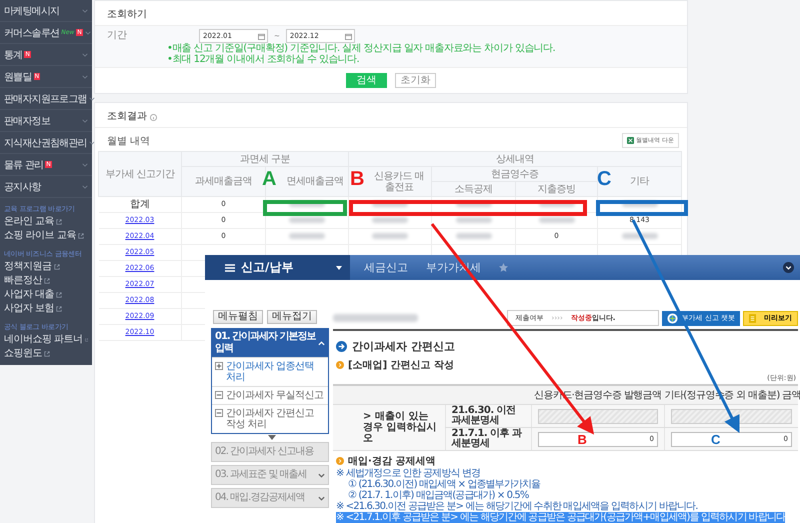 The height and width of the screenshot is (523, 800). I want to click on note-text: ※ <21.6.30.이전 공급받은 분> 에는 해당기간에 수취한 매입세액을 입력하시기 바랍니다., so click(517, 506).